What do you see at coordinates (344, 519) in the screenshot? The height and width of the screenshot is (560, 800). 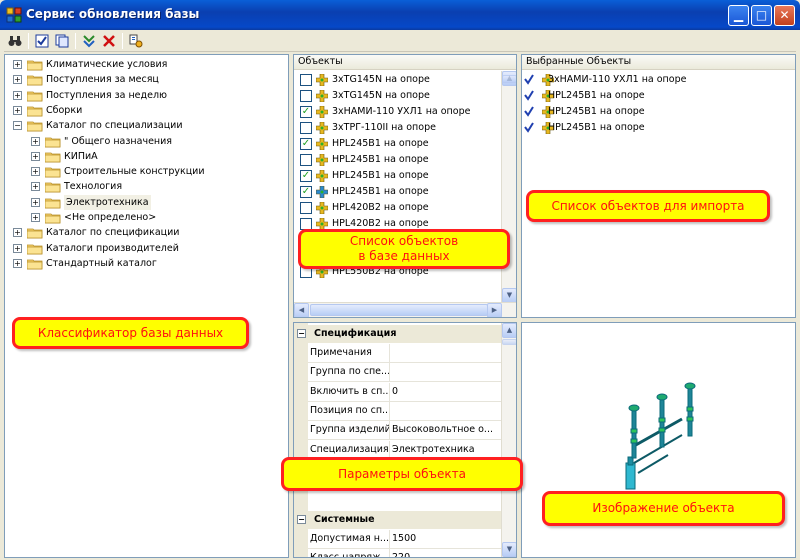 I see `property-category-title: Системные` at bounding box center [344, 519].